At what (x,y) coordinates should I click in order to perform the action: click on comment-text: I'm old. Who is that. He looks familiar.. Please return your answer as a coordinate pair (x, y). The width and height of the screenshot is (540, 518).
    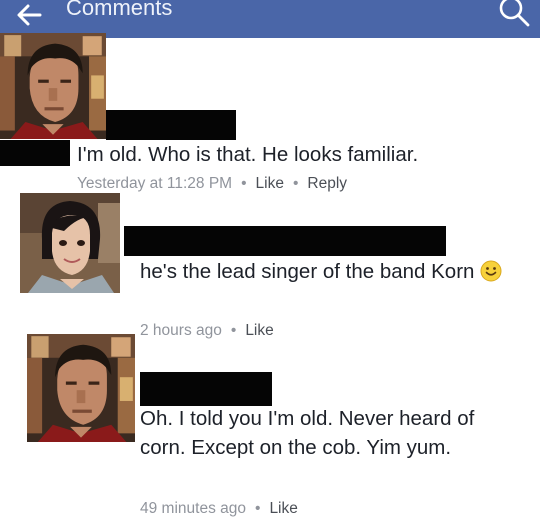
    Looking at the image, I should click on (248, 154).